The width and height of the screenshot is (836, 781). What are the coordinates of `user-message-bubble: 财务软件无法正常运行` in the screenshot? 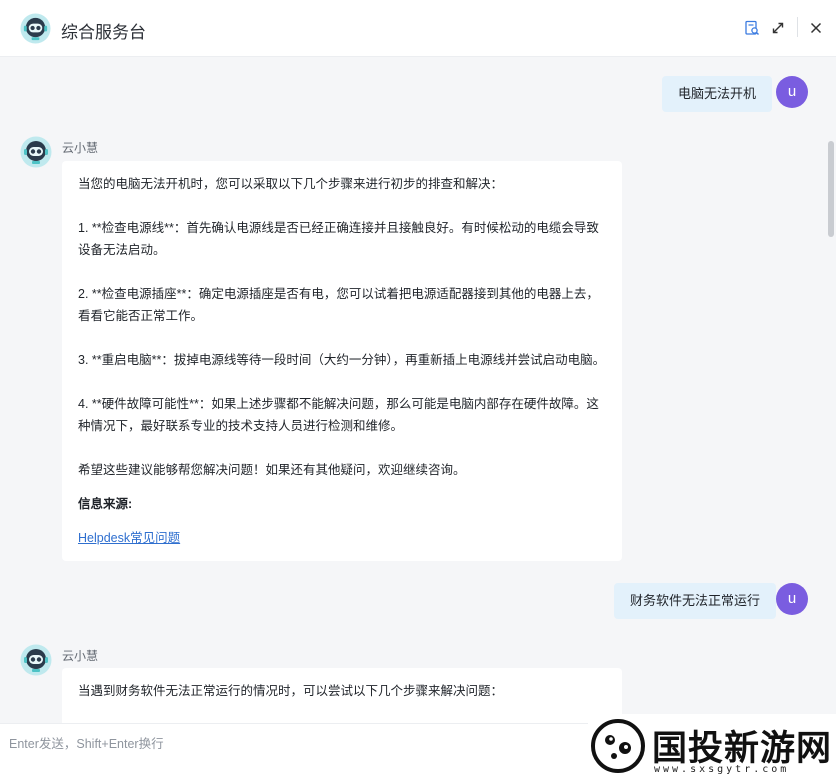 It's located at (695, 601).